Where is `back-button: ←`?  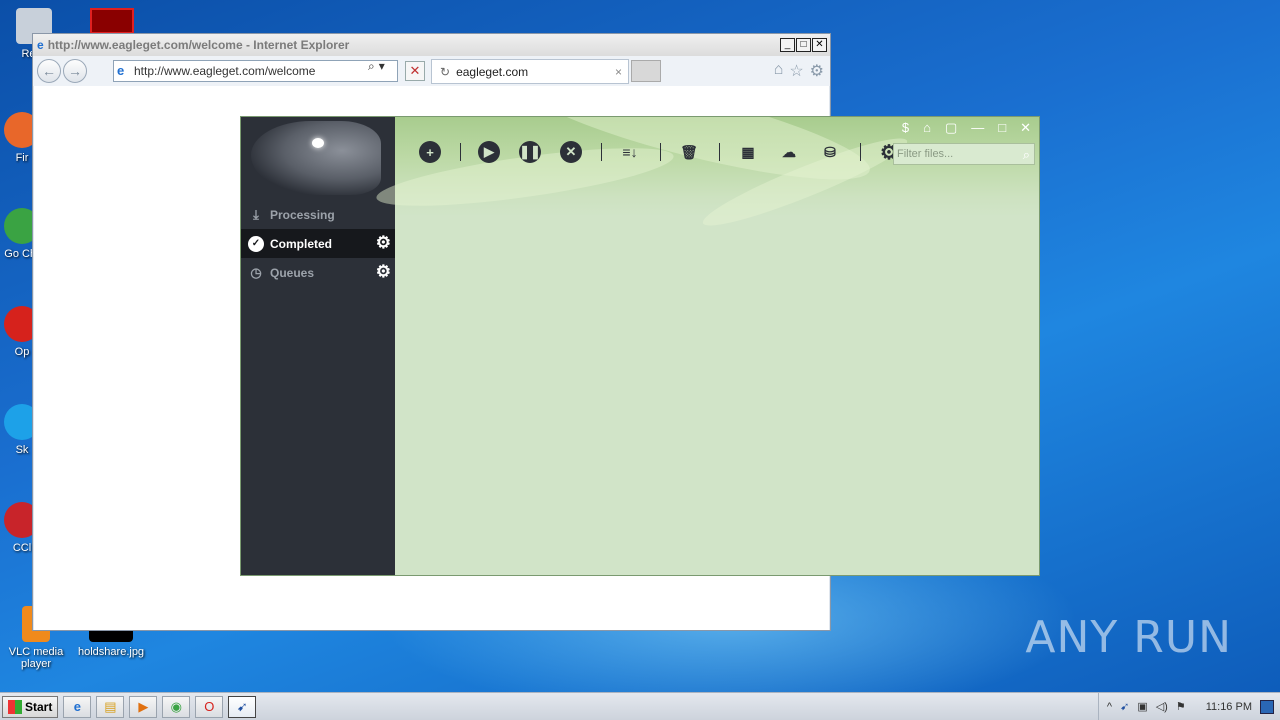
back-button: ← is located at coordinates (49, 71).